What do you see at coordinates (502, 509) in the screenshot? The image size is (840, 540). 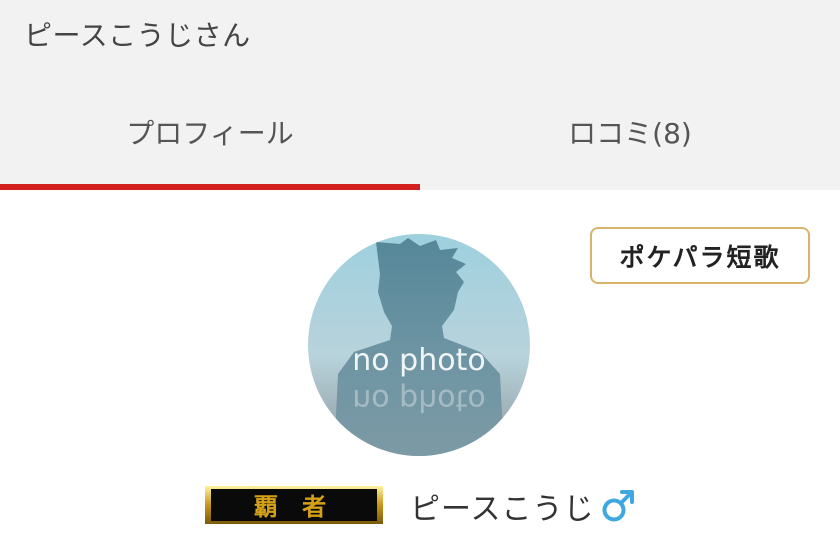 I see `user-name: ピースこうじ` at bounding box center [502, 509].